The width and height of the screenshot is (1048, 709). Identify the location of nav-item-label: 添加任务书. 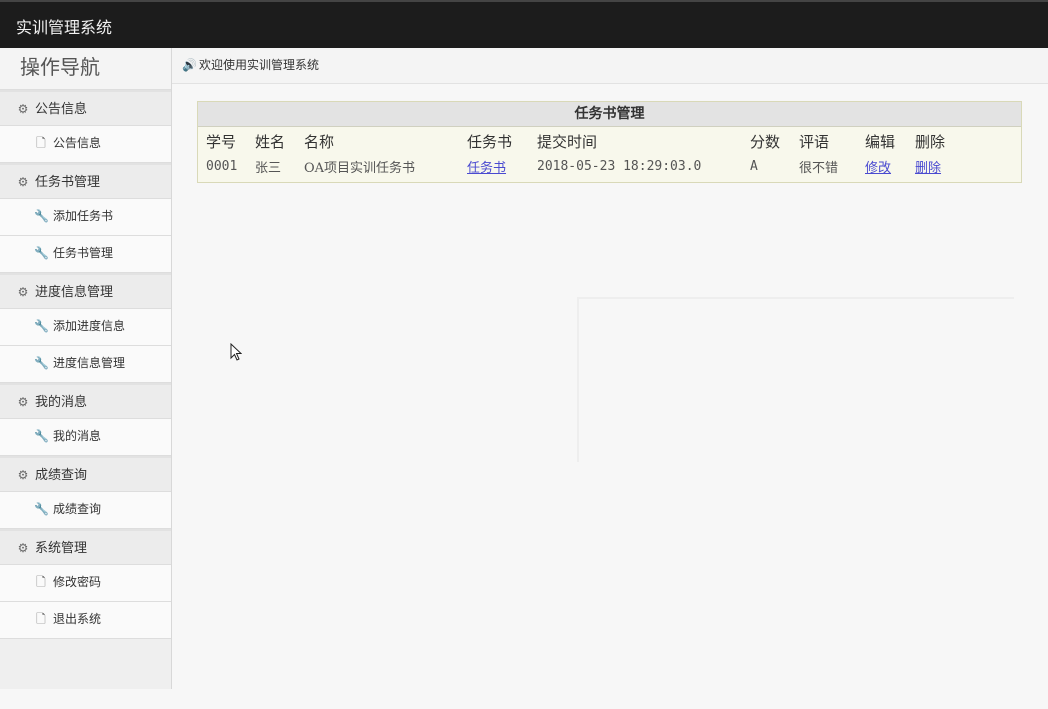
(83, 216).